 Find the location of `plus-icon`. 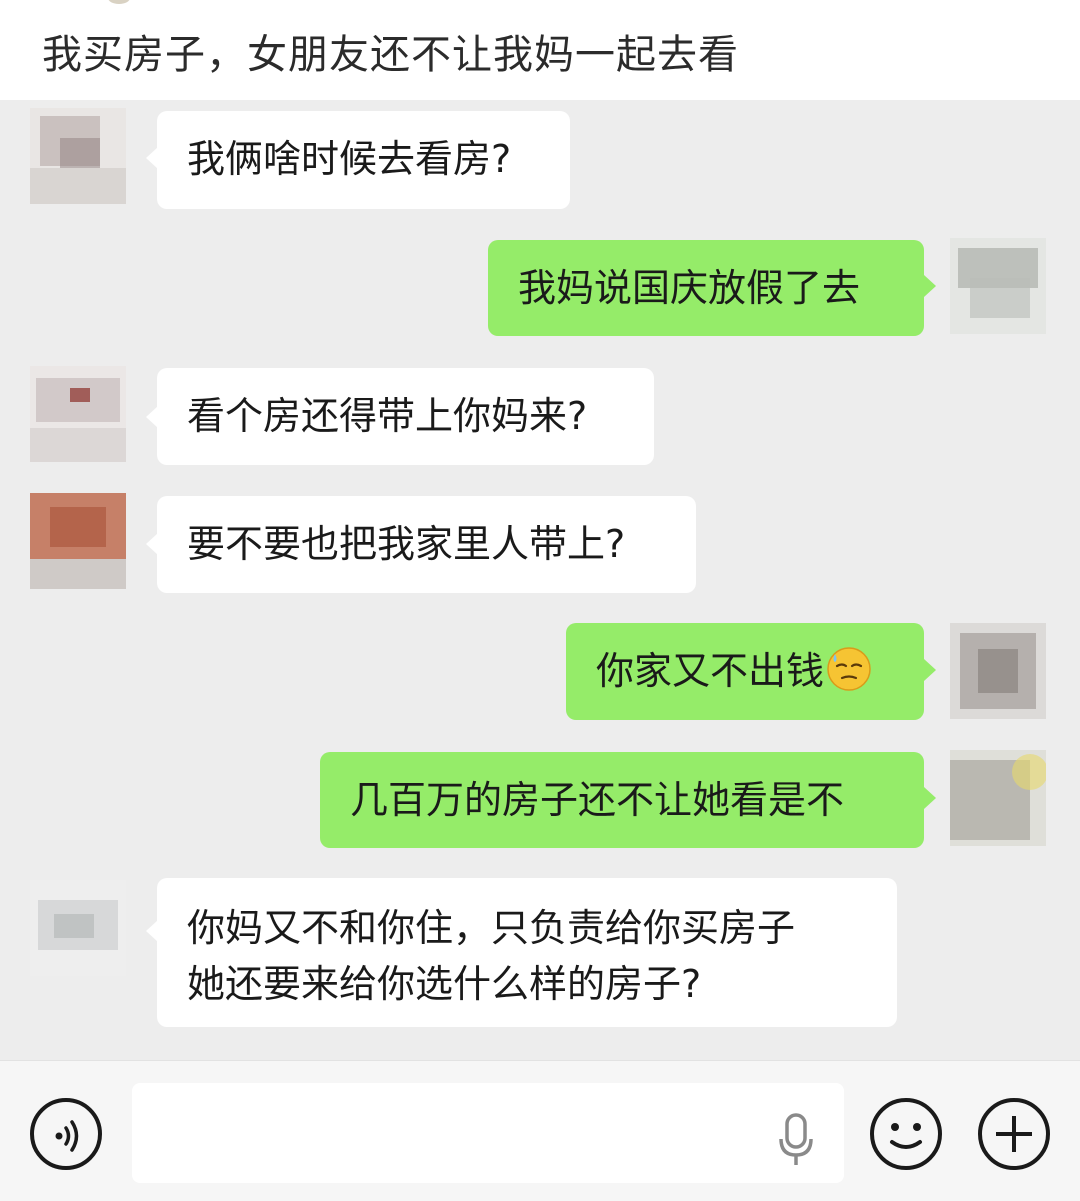

plus-icon is located at coordinates (1014, 1134).